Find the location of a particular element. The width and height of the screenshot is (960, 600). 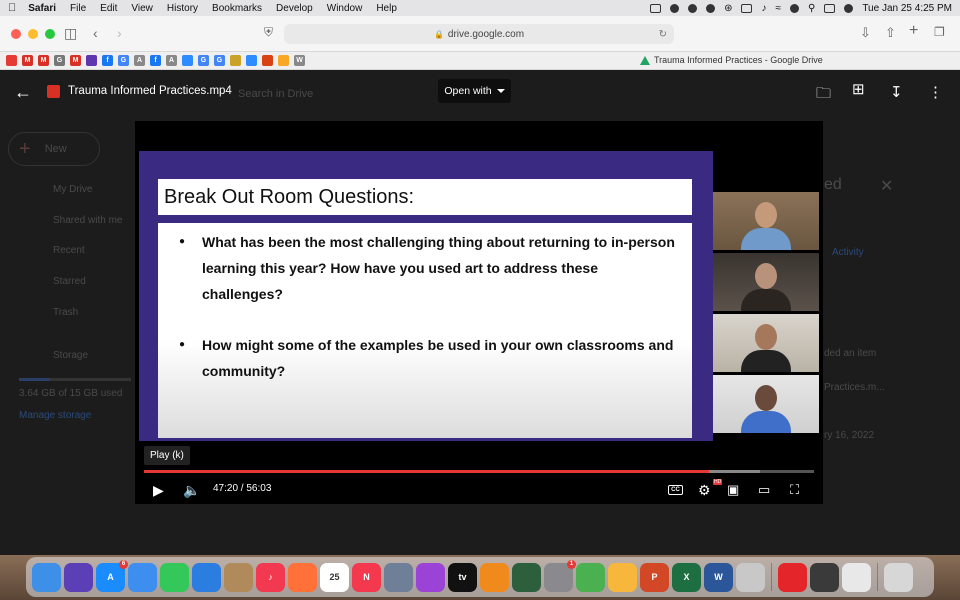

progress-bar is located at coordinates (479, 471).